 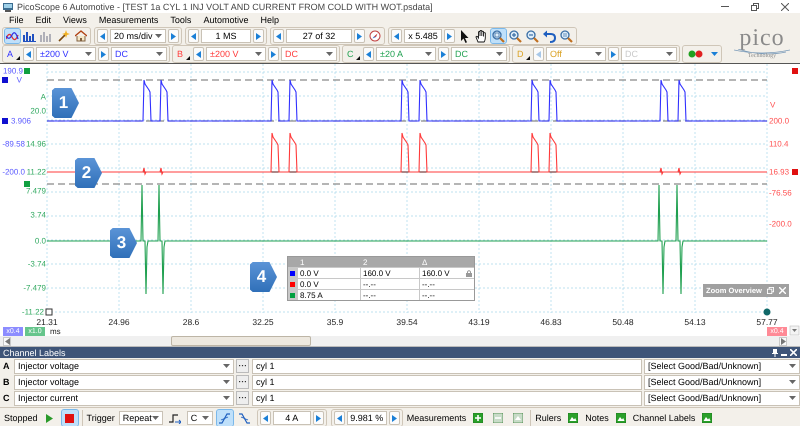 I want to click on menu-item: Views, so click(x=75, y=20).